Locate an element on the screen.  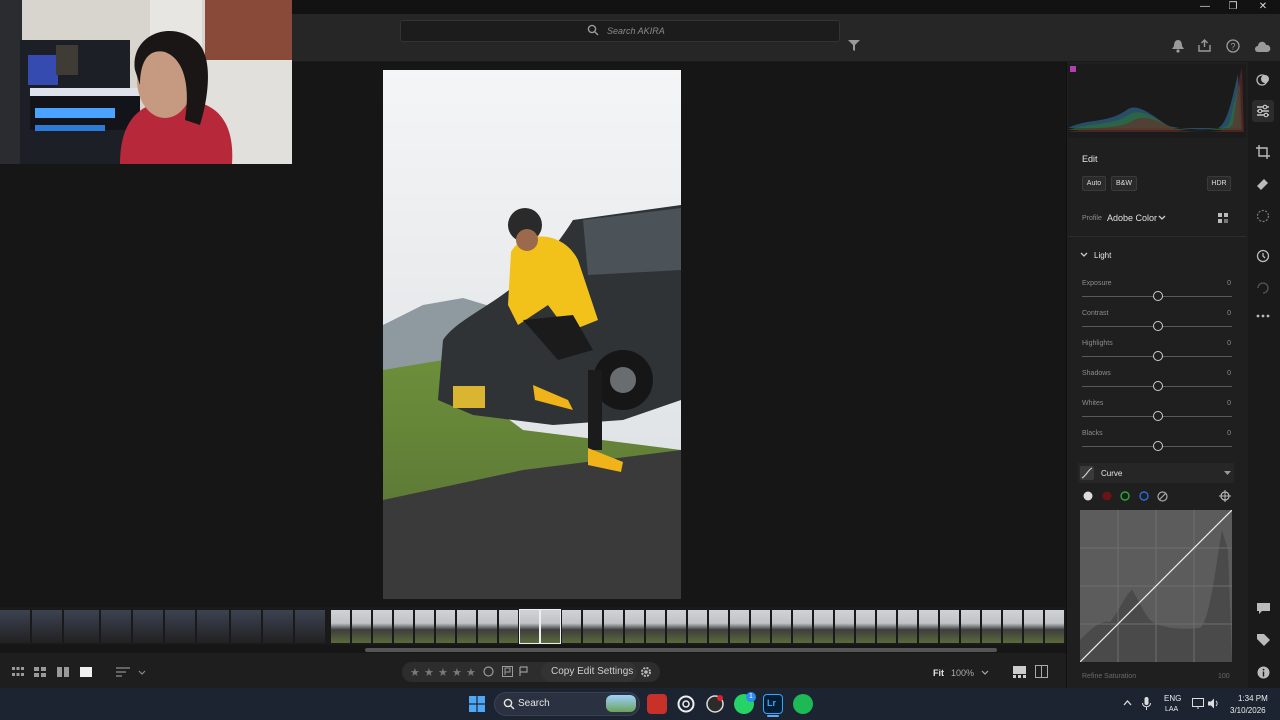
parametric-curve-icon is located at coordinates (1162, 496).